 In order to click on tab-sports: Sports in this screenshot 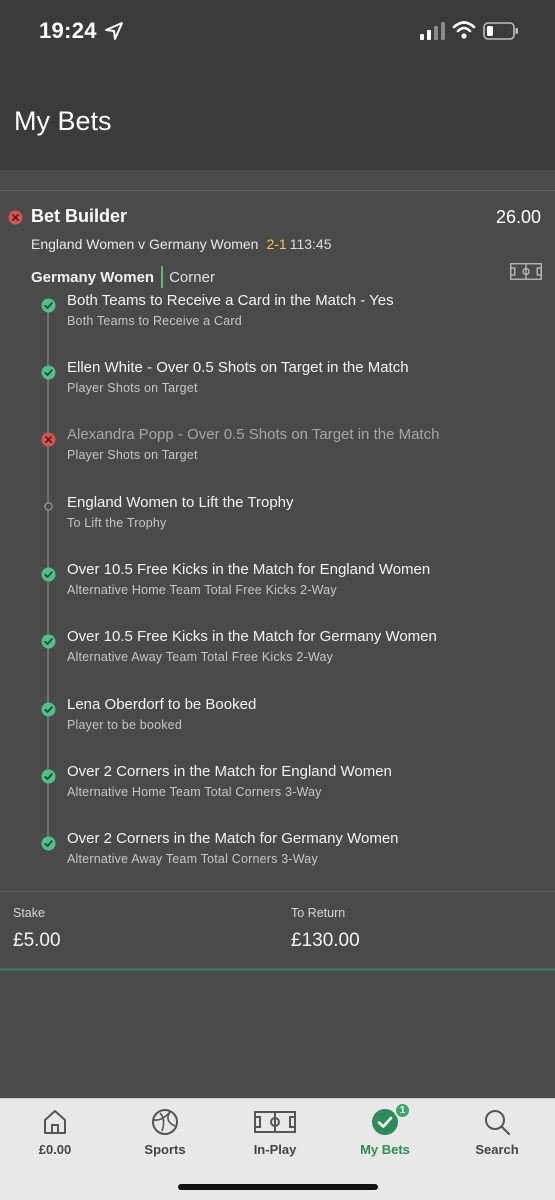, I will do `click(165, 1134)`.